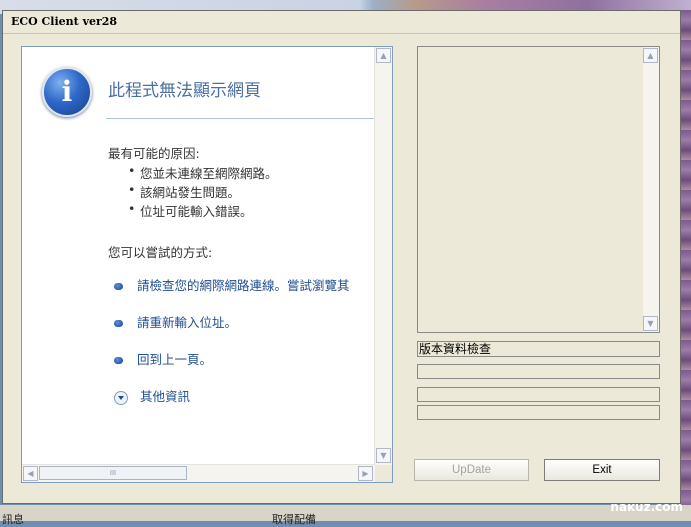 The height and width of the screenshot is (527, 691). Describe the element at coordinates (184, 191) in the screenshot. I see `reason-item: 該網站發生問題。` at that location.